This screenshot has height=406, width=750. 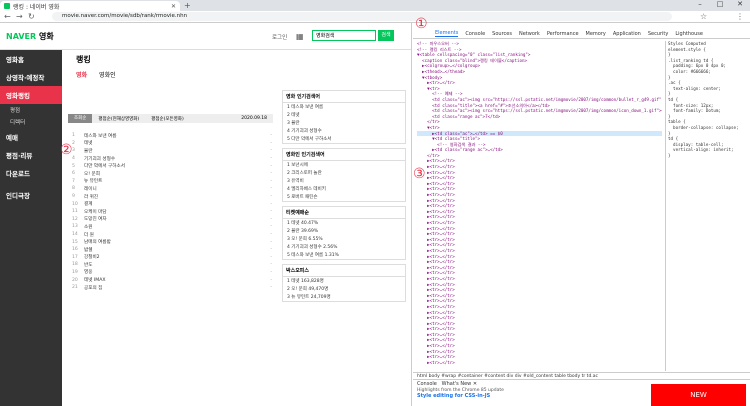 What do you see at coordinates (740, 16) in the screenshot?
I see `menu-icon: ⋮` at bounding box center [740, 16].